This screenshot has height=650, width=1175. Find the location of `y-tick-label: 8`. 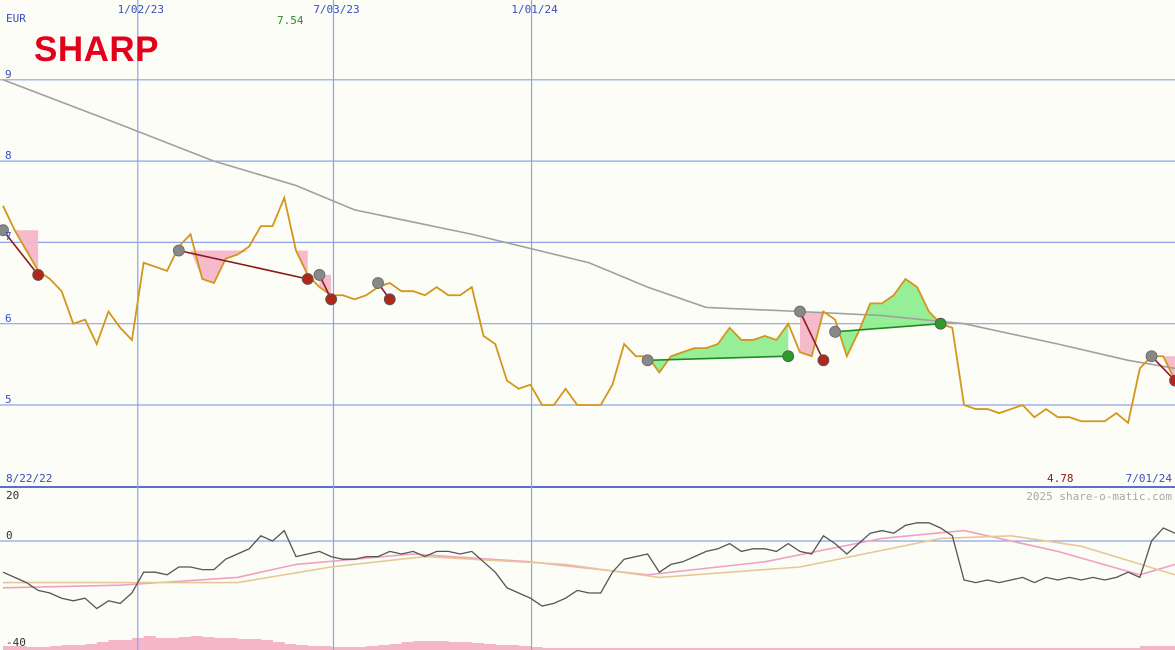

y-tick-label: 8 is located at coordinates (8, 155).